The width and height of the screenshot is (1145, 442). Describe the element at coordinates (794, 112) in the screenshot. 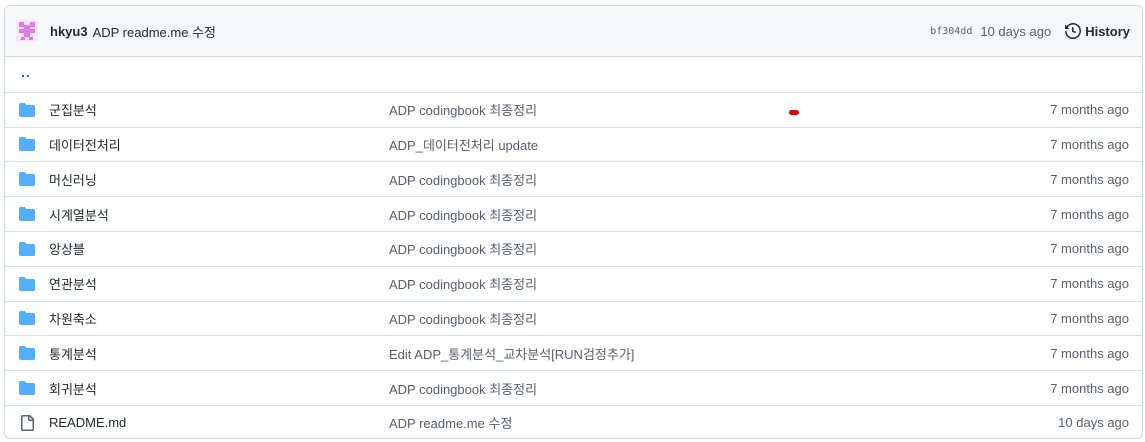

I see `cursor-mark` at that location.